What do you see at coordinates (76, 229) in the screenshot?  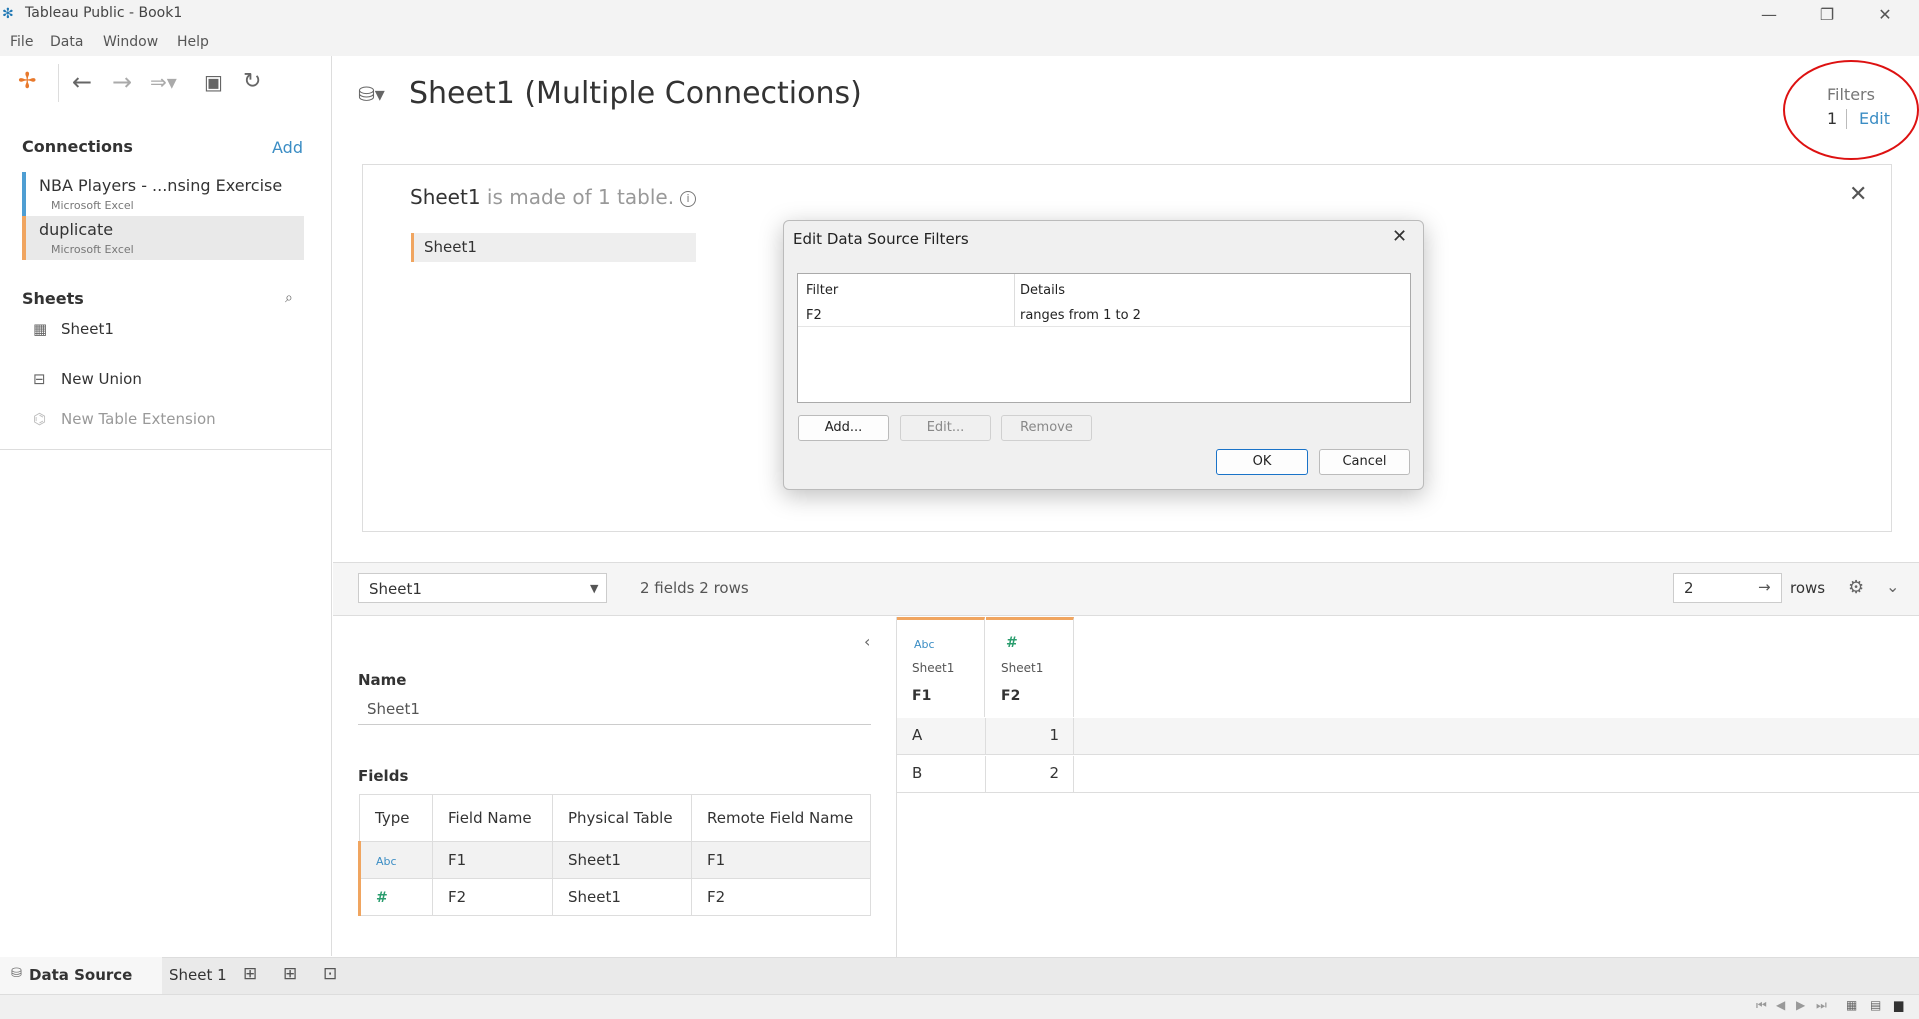 I see `connection-name: duplicate` at bounding box center [76, 229].